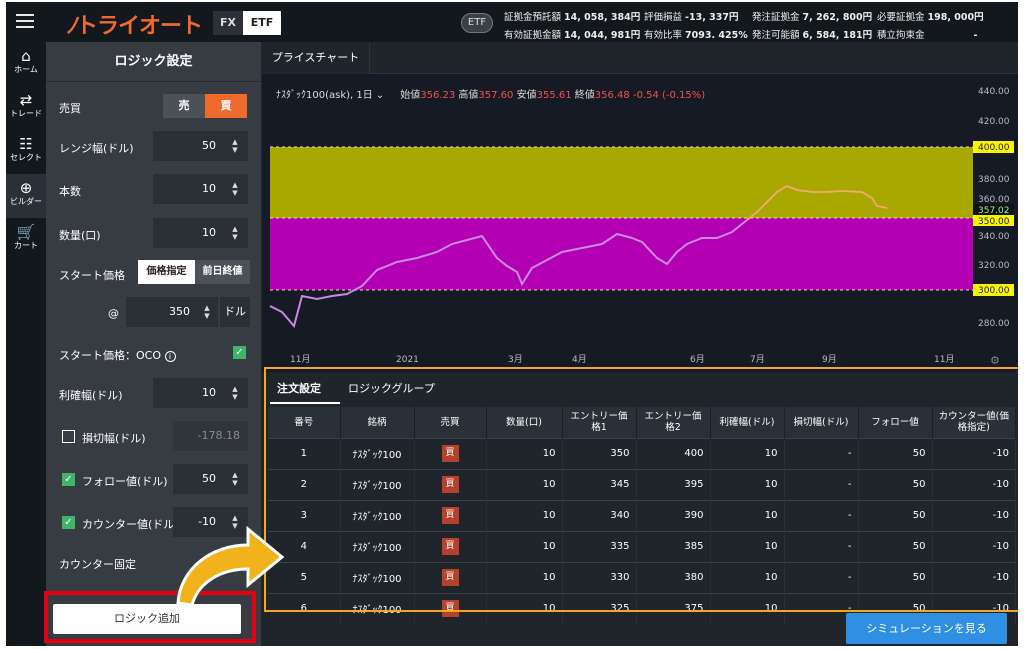 Image resolution: width=1024 pixels, height=649 pixels. I want to click on oco-label: スタート価格：OCO i, so click(117, 355).